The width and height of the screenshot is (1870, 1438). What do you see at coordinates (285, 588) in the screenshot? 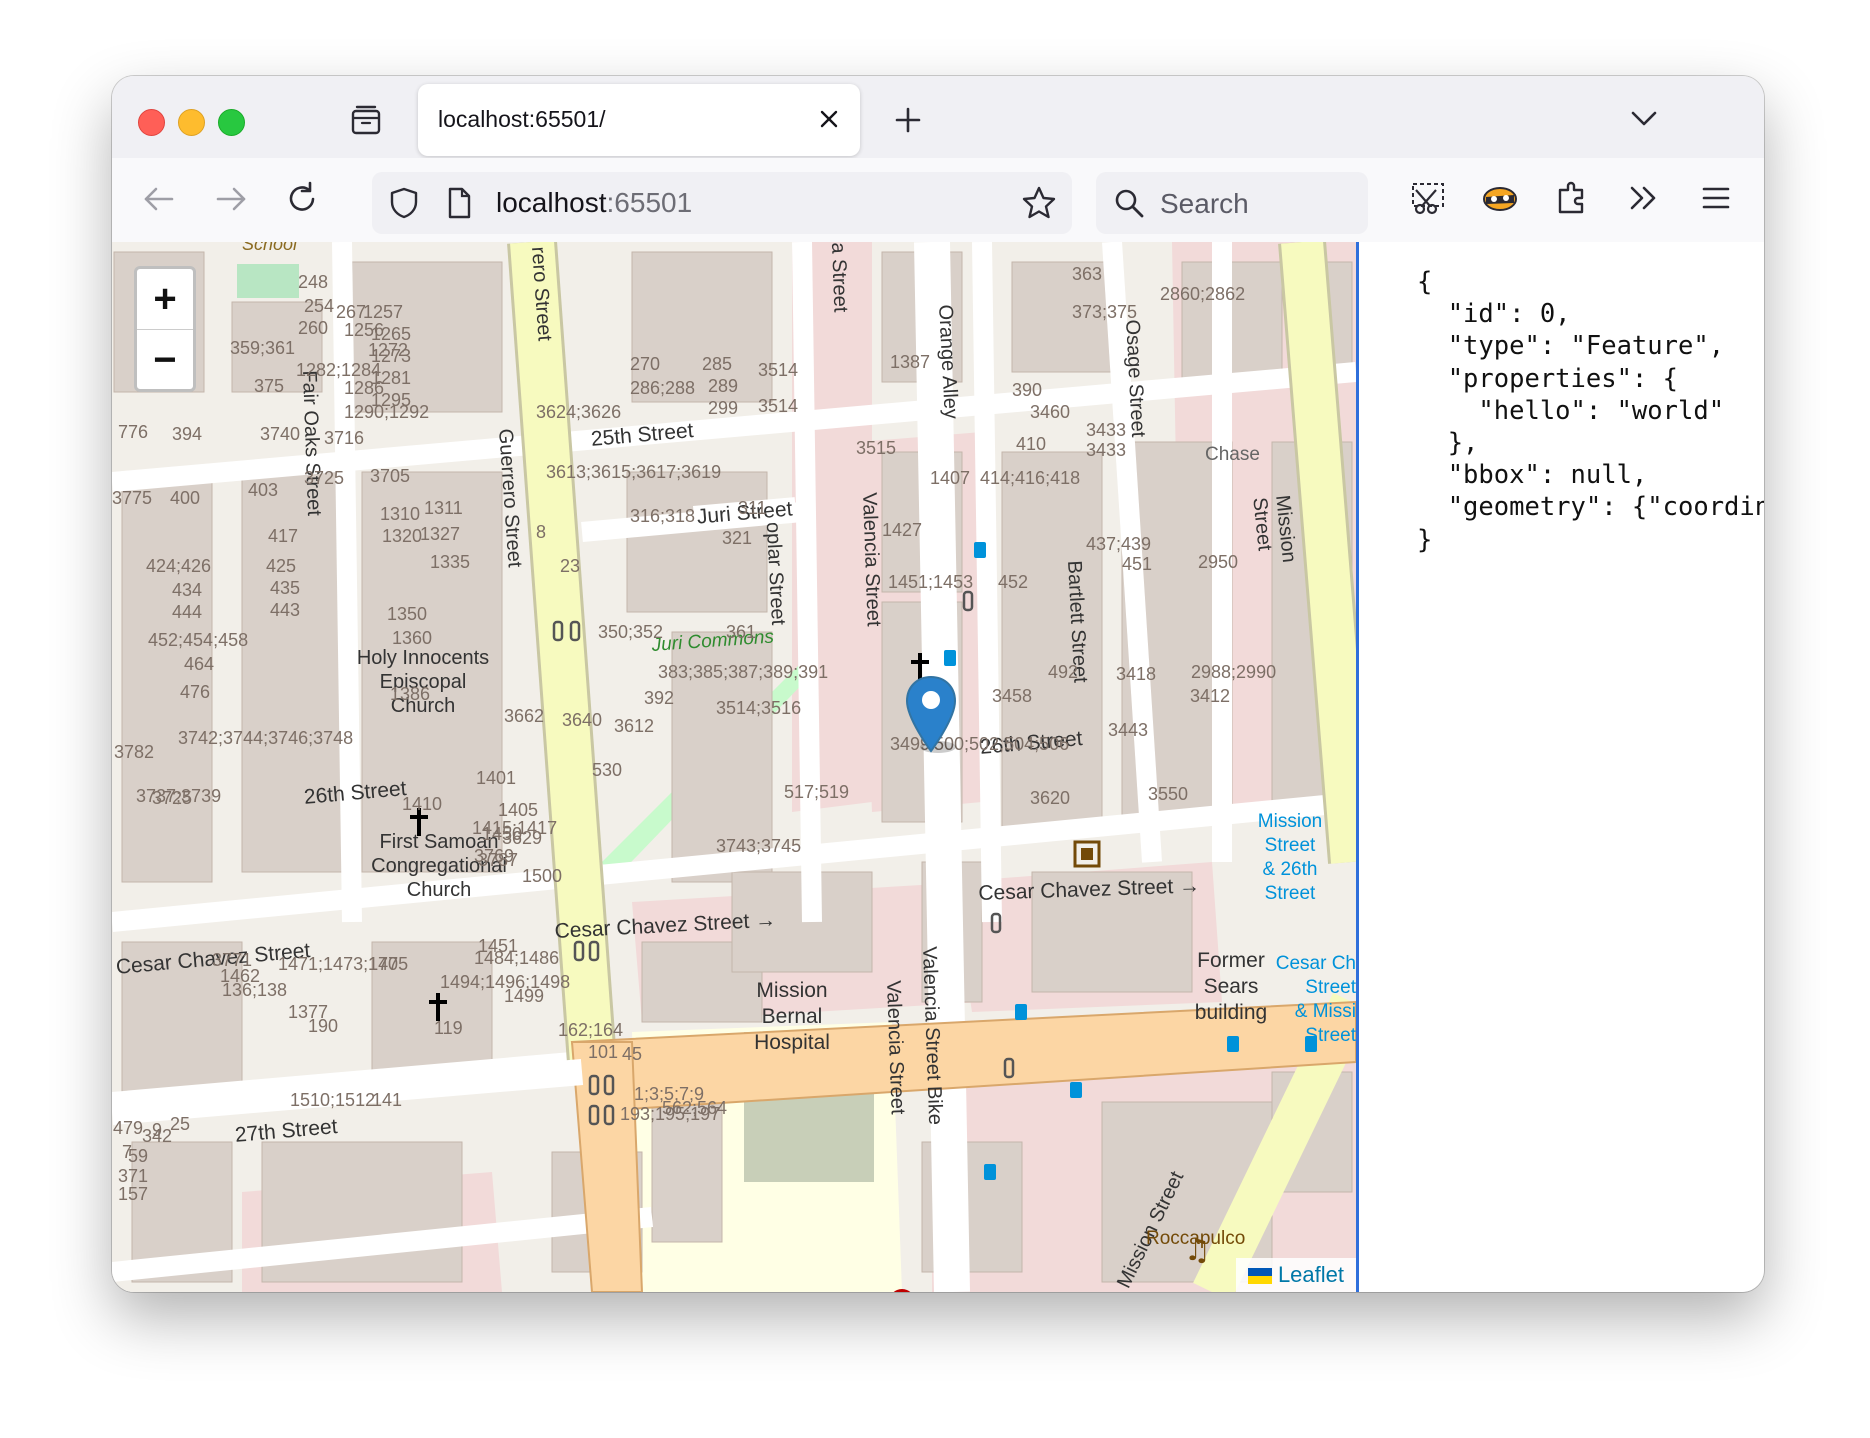
I see `house-number: 435` at bounding box center [285, 588].